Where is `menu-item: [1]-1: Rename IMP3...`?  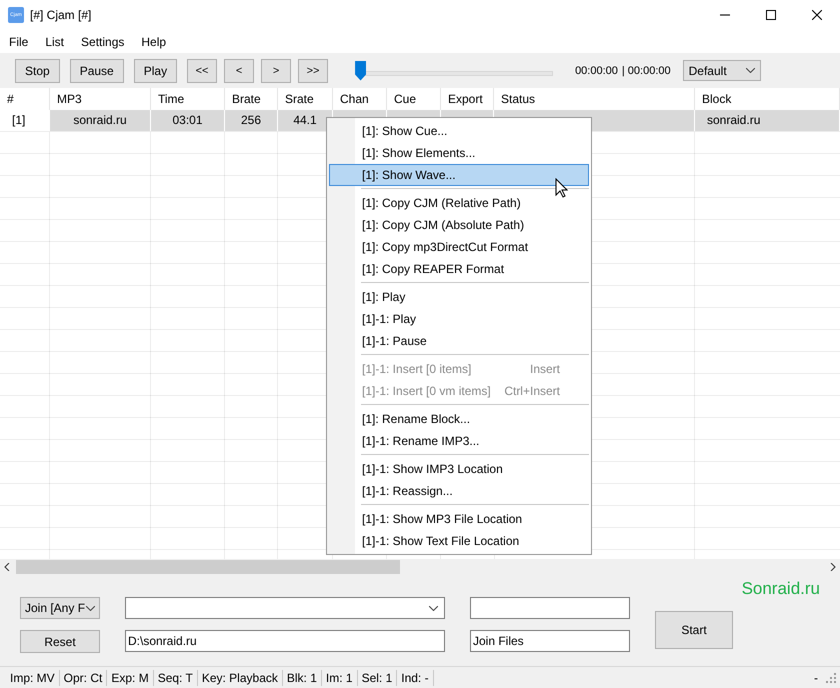 menu-item: [1]-1: Rename IMP3... is located at coordinates (459, 441).